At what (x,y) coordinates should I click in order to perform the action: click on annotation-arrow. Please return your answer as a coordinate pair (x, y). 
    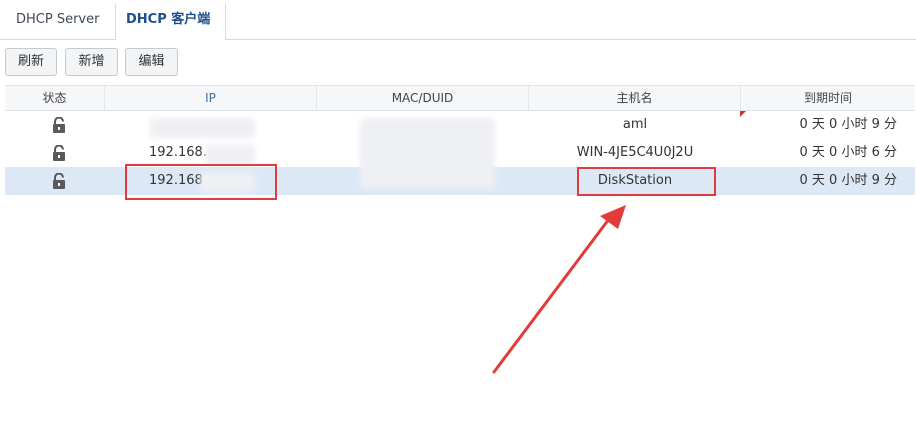
    Looking at the image, I should click on (559, 289).